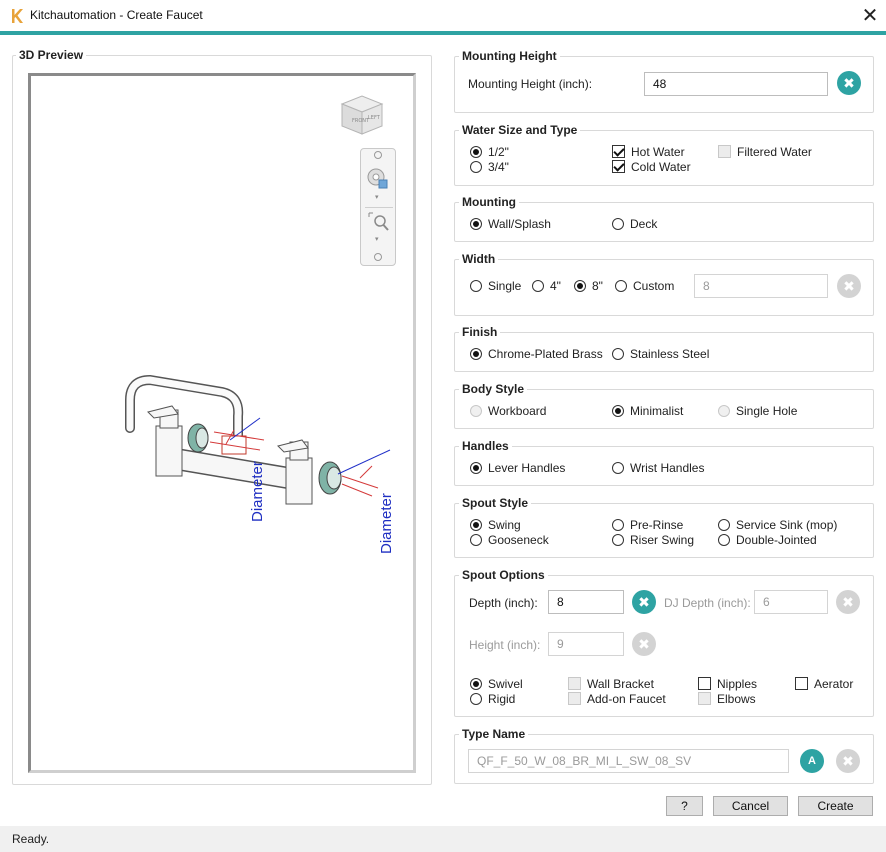  What do you see at coordinates (574, 698) in the screenshot?
I see `addon-faucet-checkbox` at bounding box center [574, 698].